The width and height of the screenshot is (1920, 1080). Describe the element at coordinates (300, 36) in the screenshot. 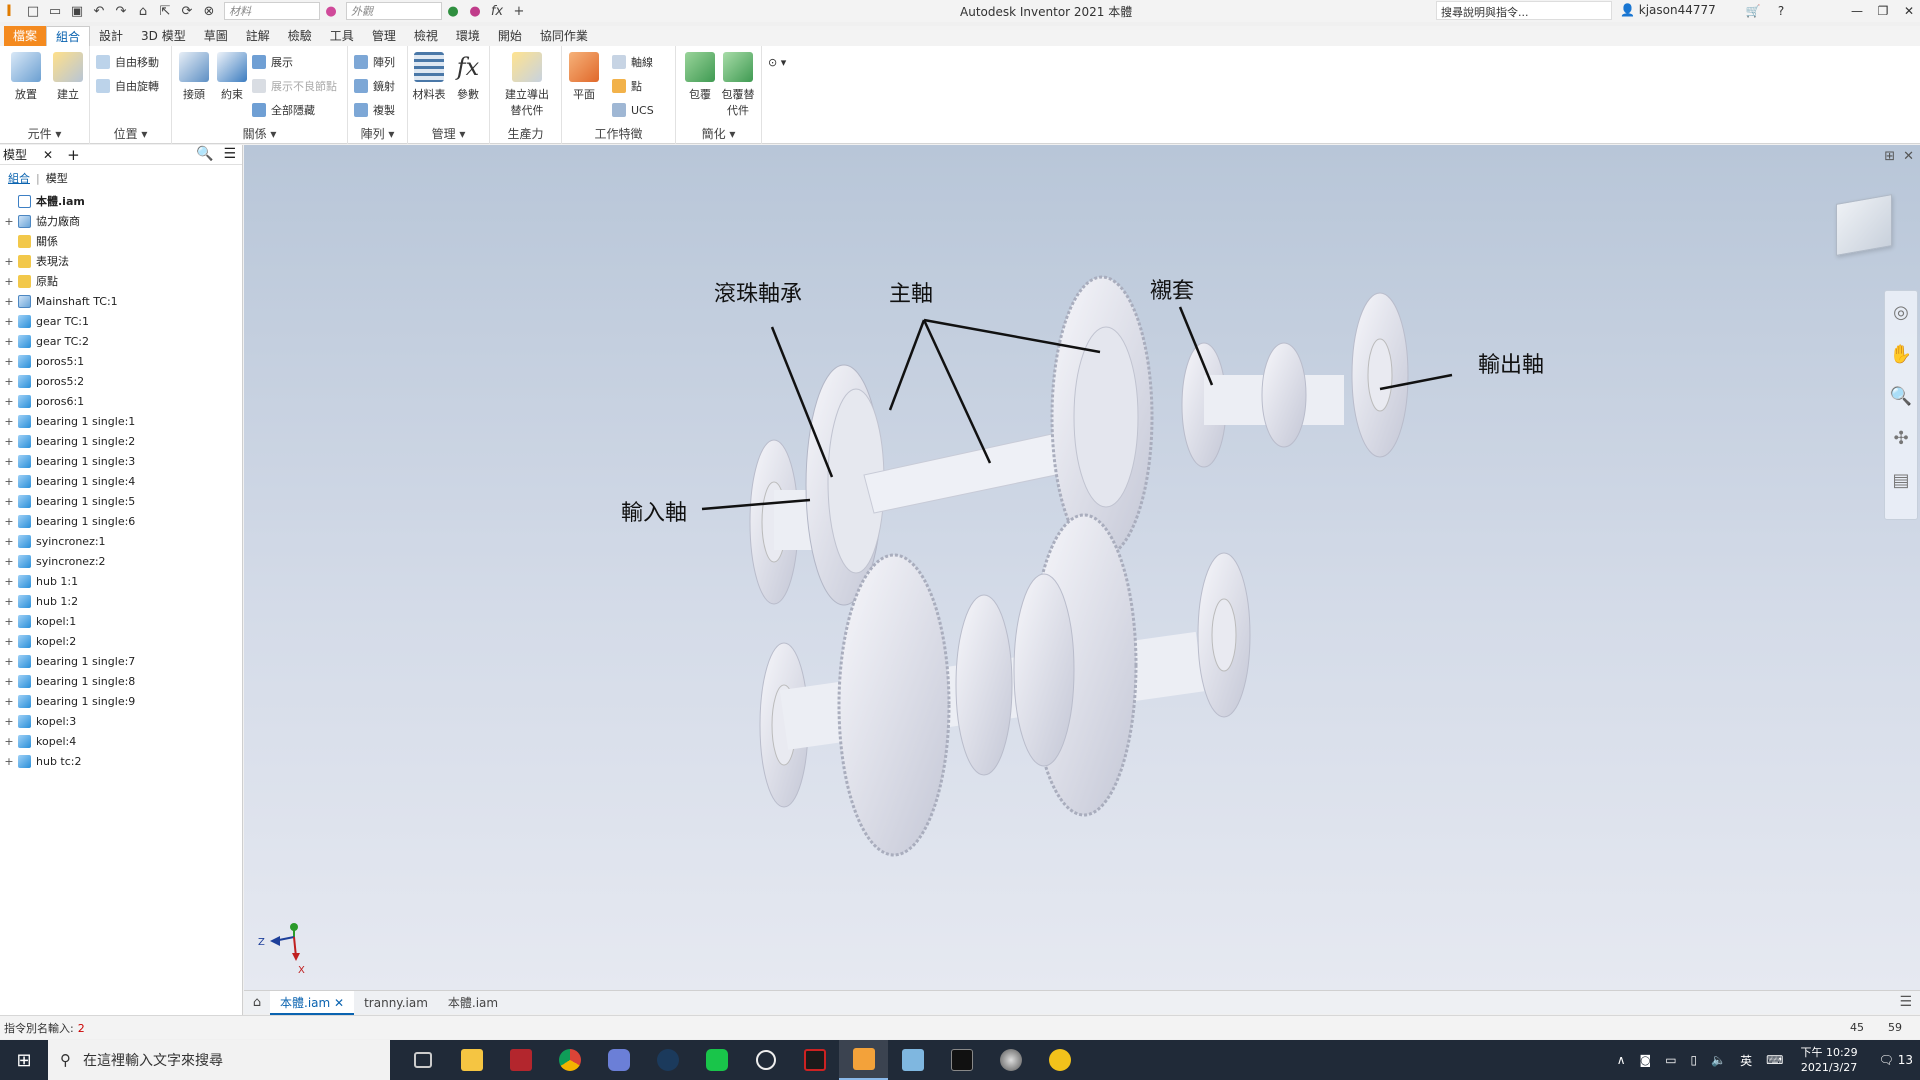

I see `tab-inspect: 檢驗` at that location.